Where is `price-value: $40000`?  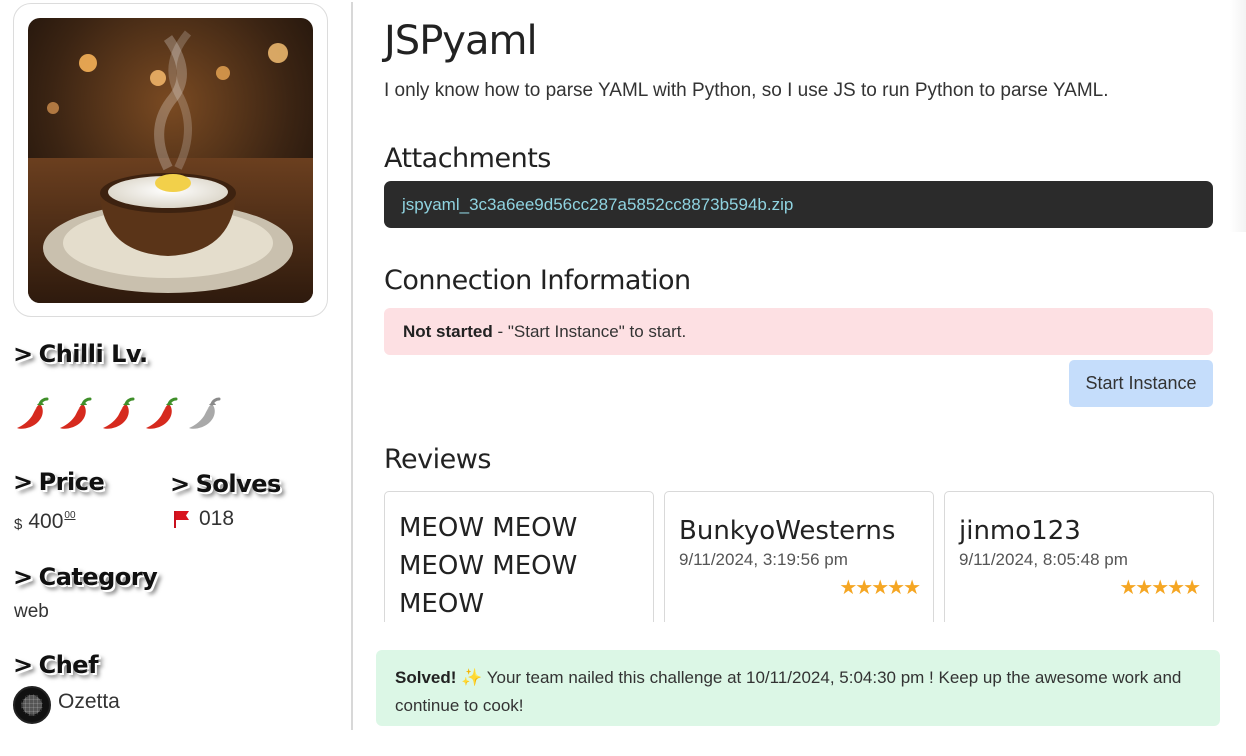
price-value: $40000 is located at coordinates (45, 521).